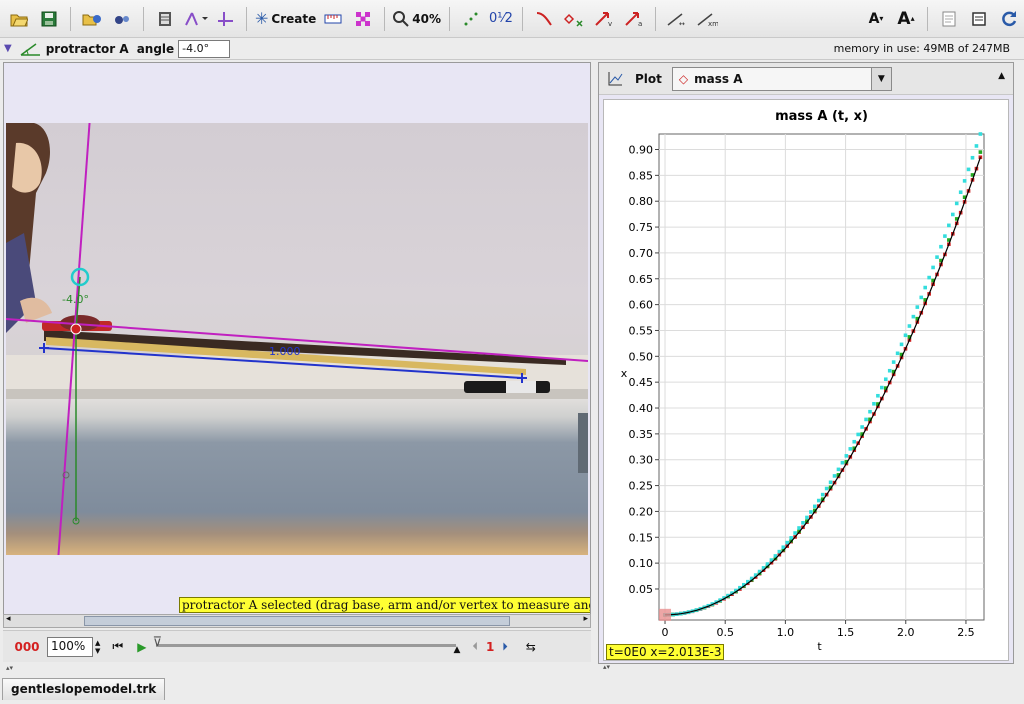  What do you see at coordinates (781, 78) in the screenshot?
I see `track-select: ◇ mass A ▼` at bounding box center [781, 78].